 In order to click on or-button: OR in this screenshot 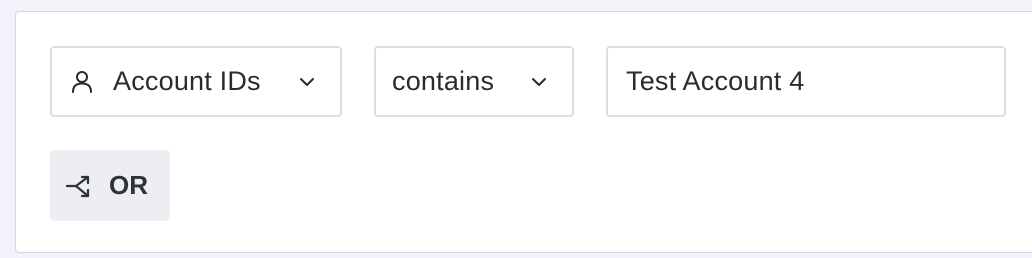, I will do `click(110, 185)`.